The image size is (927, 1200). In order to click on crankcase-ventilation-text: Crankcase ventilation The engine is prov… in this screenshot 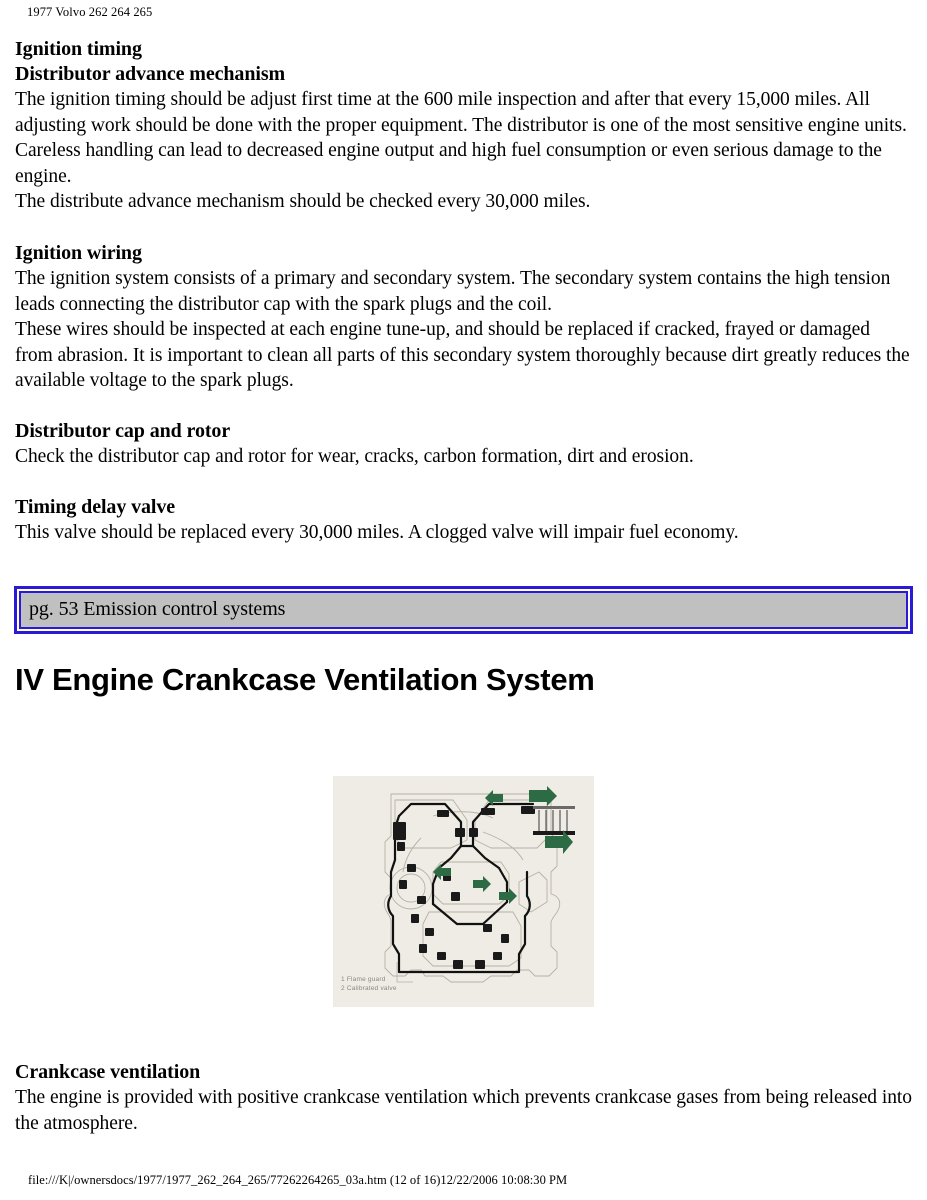, I will do `click(463, 1098)`.